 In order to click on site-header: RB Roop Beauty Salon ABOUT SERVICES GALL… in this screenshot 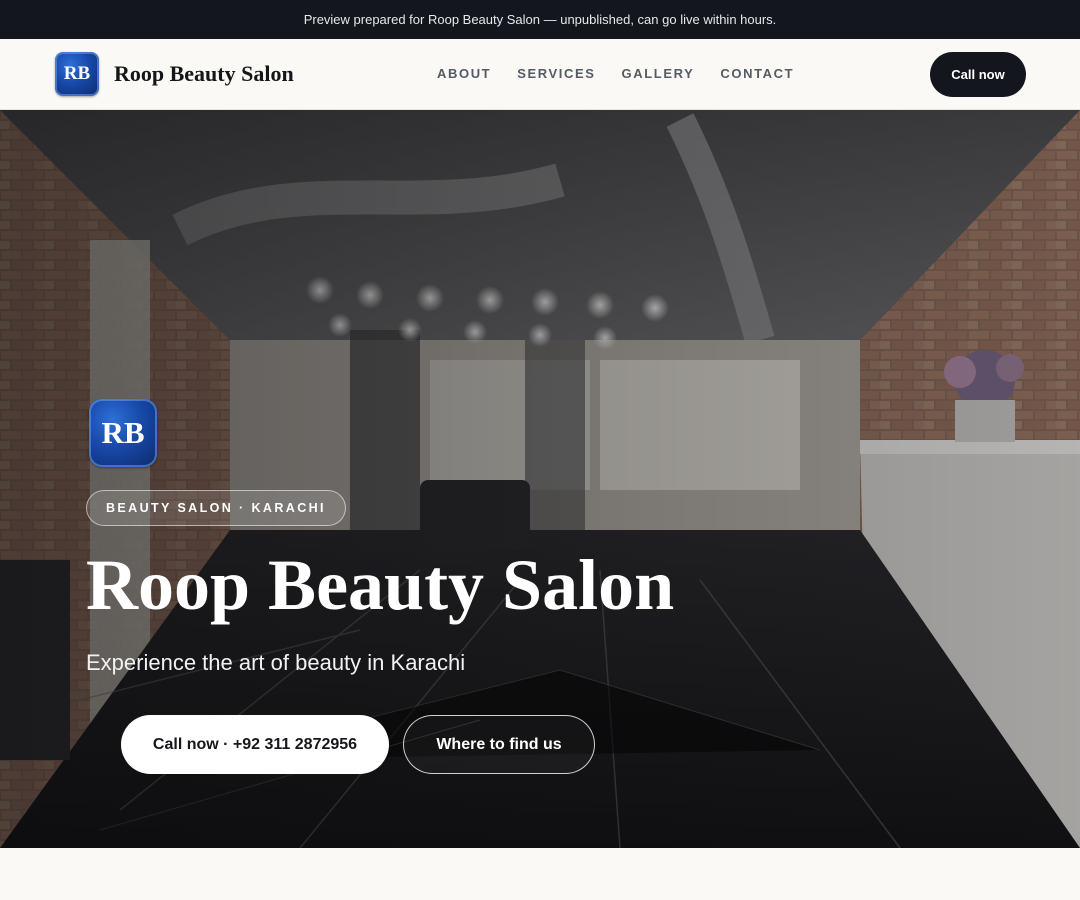, I will do `click(540, 74)`.